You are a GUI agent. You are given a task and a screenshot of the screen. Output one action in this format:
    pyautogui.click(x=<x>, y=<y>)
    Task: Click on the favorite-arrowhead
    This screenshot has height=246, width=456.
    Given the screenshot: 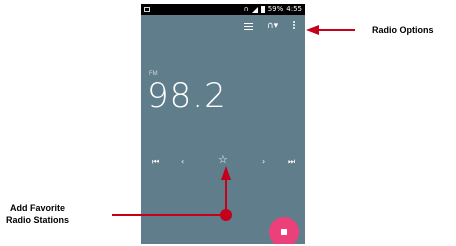 What is the action you would take?
    pyautogui.click(x=226, y=173)
    